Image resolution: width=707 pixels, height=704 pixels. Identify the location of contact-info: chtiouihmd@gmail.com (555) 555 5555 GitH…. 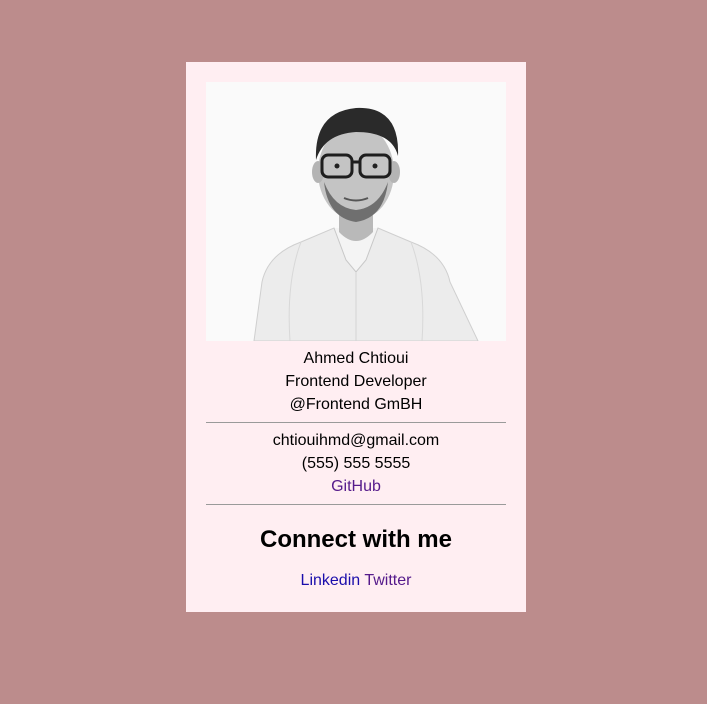
(356, 463).